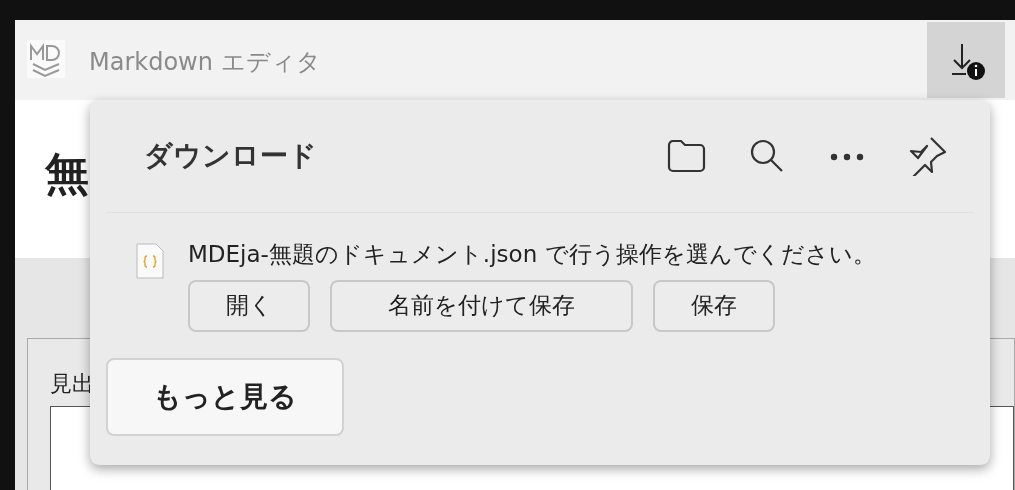  I want to click on folder-icon, so click(687, 156).